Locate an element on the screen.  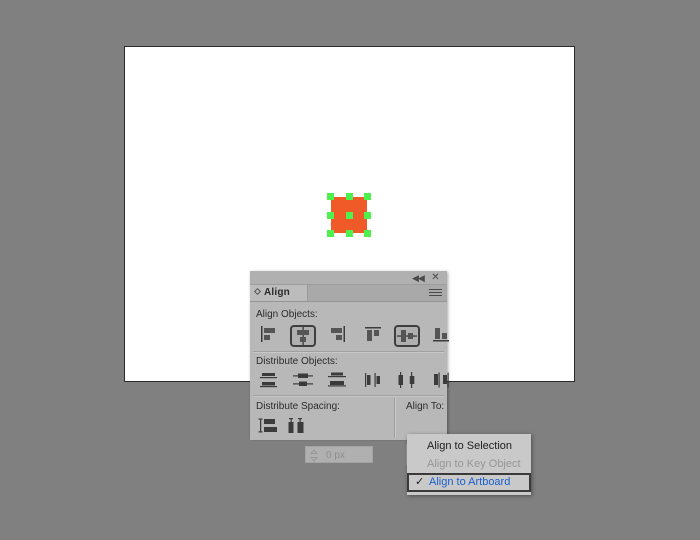
horizontal-align-right-button is located at coordinates (337, 336).